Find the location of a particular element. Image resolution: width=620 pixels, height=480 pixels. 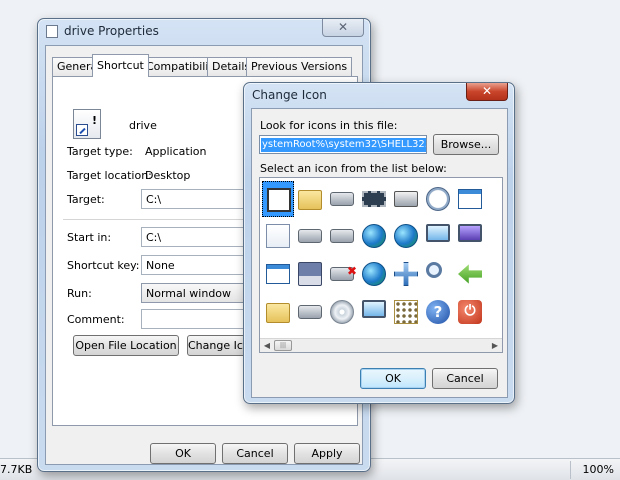

zoom-level: 100% is located at coordinates (598, 469).